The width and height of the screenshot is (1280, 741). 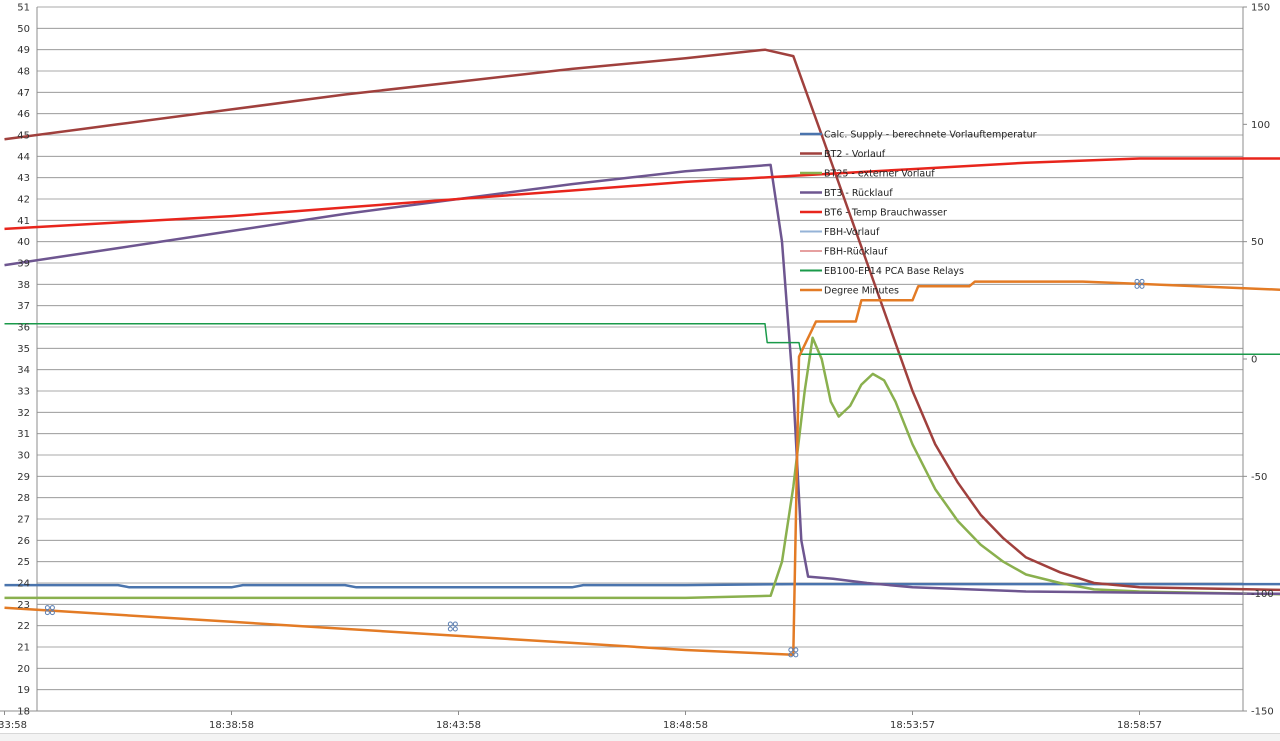 What do you see at coordinates (23, 50) in the screenshot?
I see `y-left-tick-label: 49` at bounding box center [23, 50].